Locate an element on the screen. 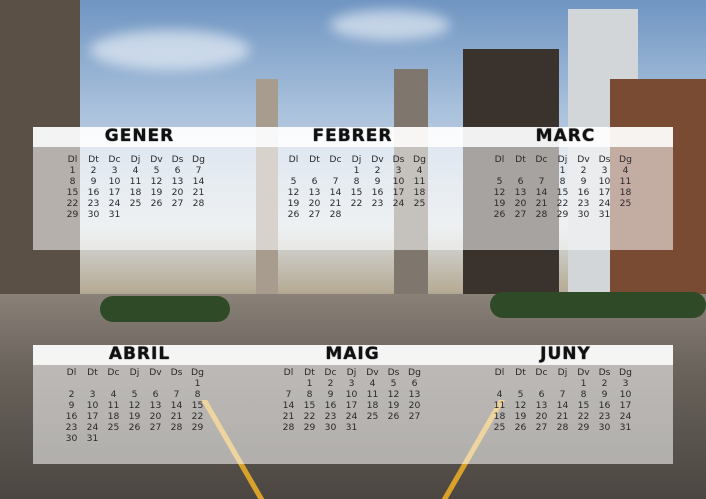 The width and height of the screenshot is (706, 499). day-cell: 4 is located at coordinates (113, 394).